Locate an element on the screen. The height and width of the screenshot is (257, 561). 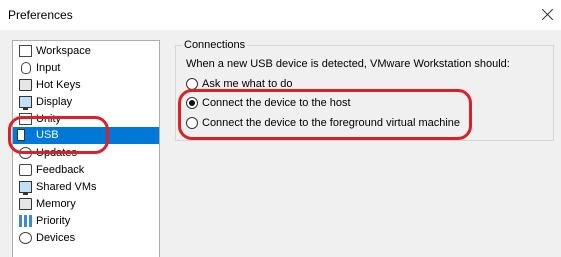
sidebar-item-feedback: Feedback is located at coordinates (88, 170).